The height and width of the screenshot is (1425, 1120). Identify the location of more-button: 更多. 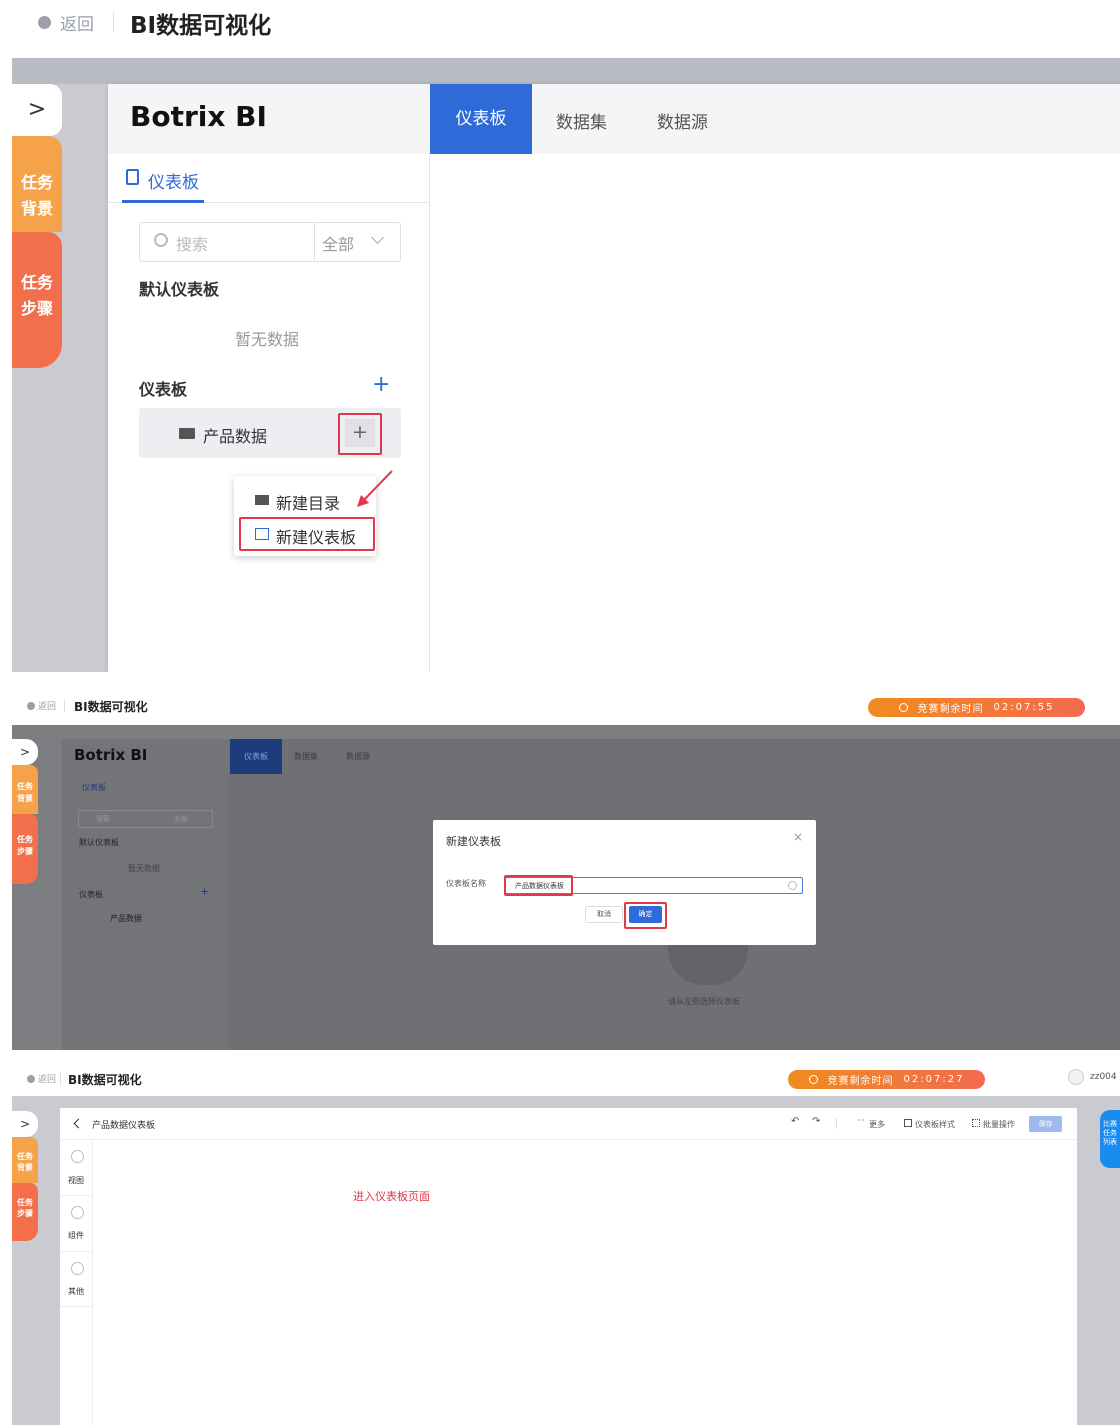
(877, 1124).